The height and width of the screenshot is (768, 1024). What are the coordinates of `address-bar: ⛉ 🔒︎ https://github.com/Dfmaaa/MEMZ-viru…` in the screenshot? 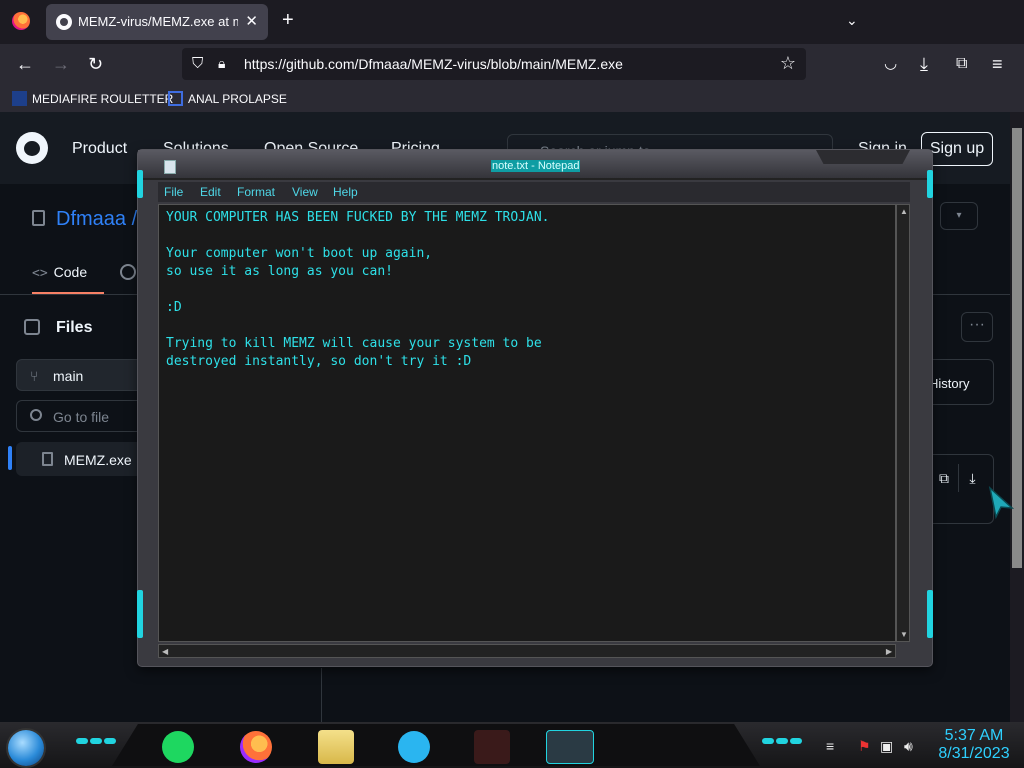 It's located at (494, 64).